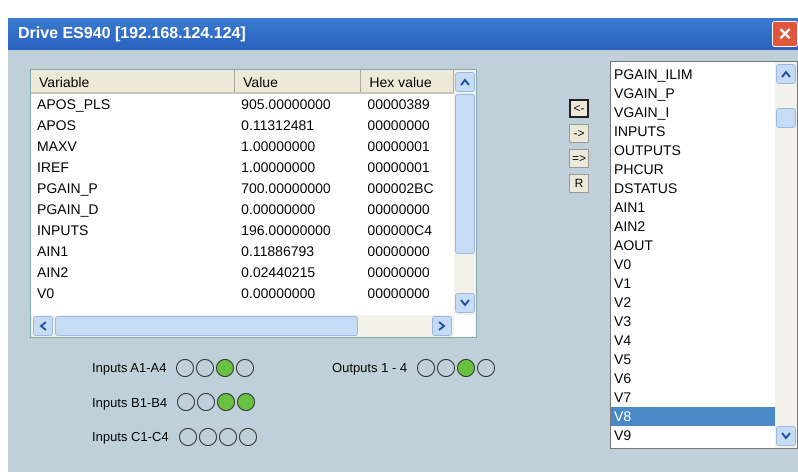  What do you see at coordinates (286, 188) in the screenshot?
I see `table-cell-text: 700.00000000` at bounding box center [286, 188].